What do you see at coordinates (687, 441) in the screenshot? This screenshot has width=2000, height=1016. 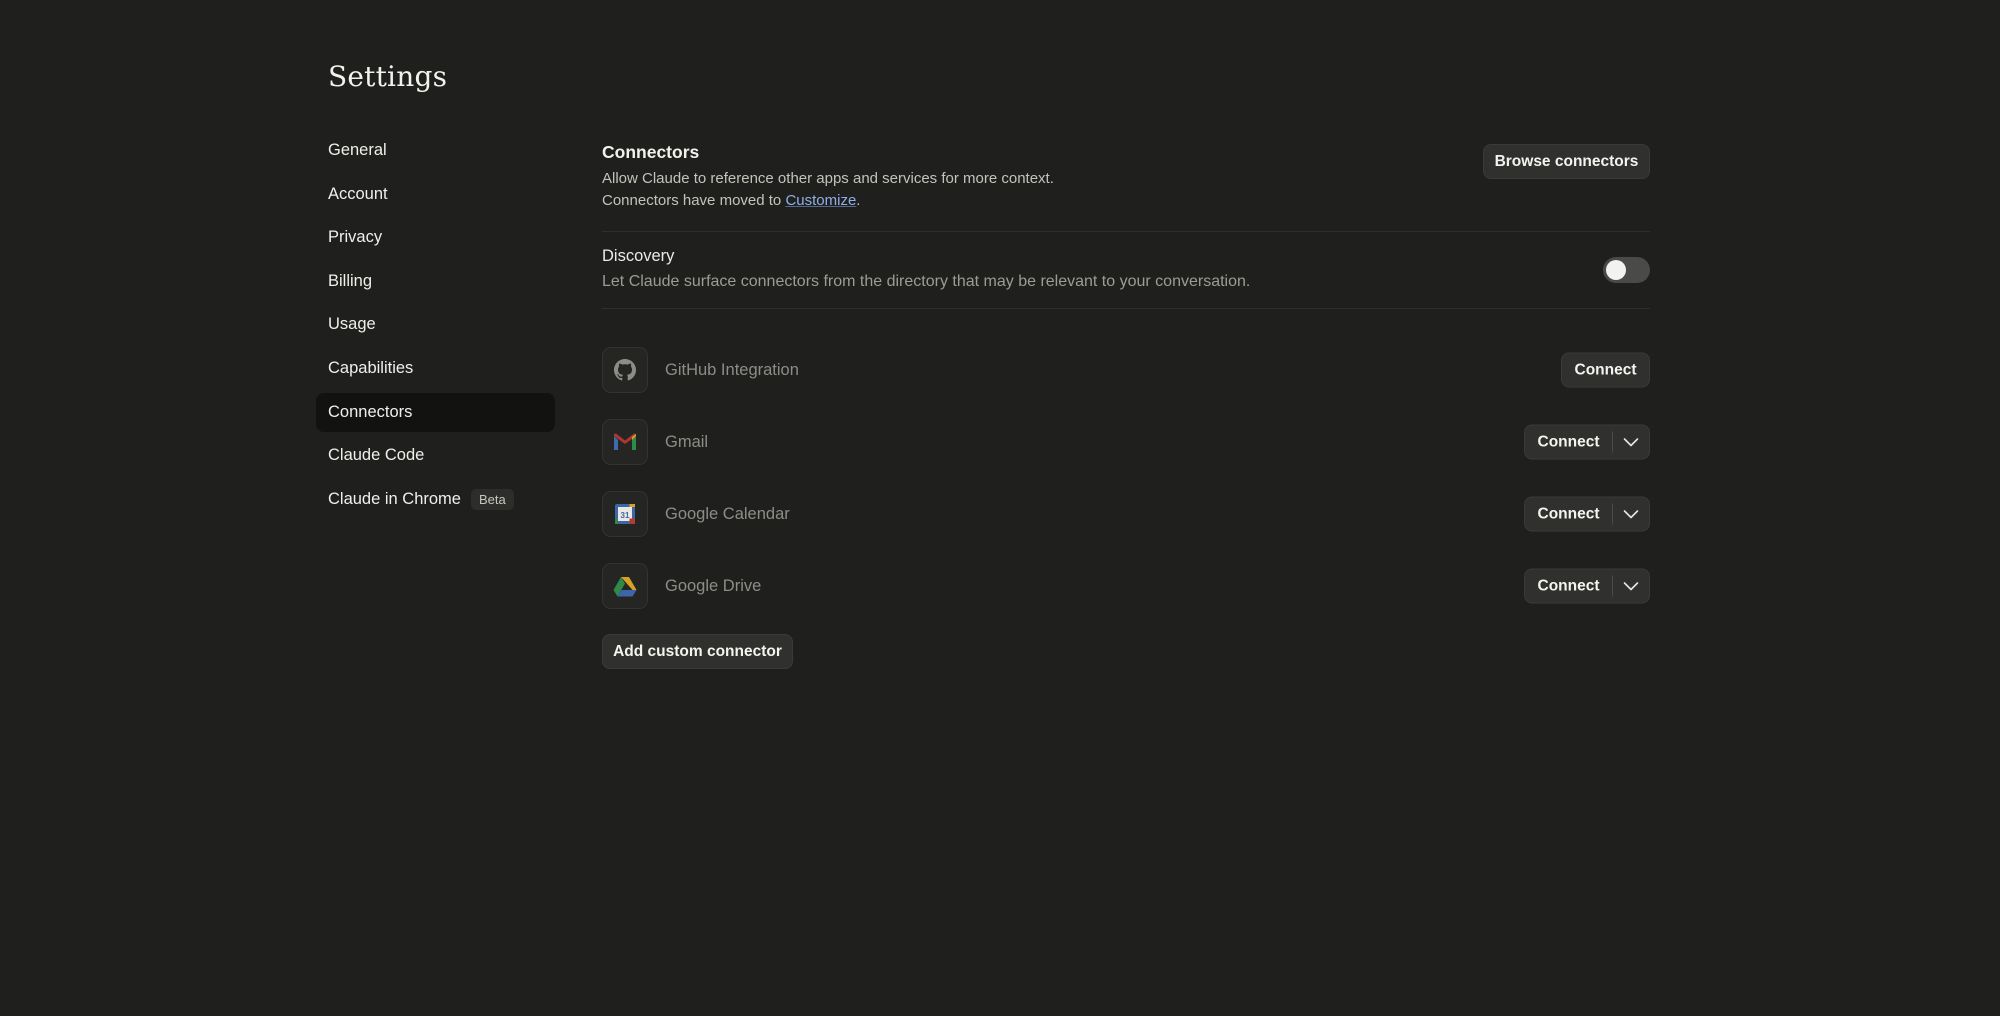 I see `connector-name: Gmail` at bounding box center [687, 441].